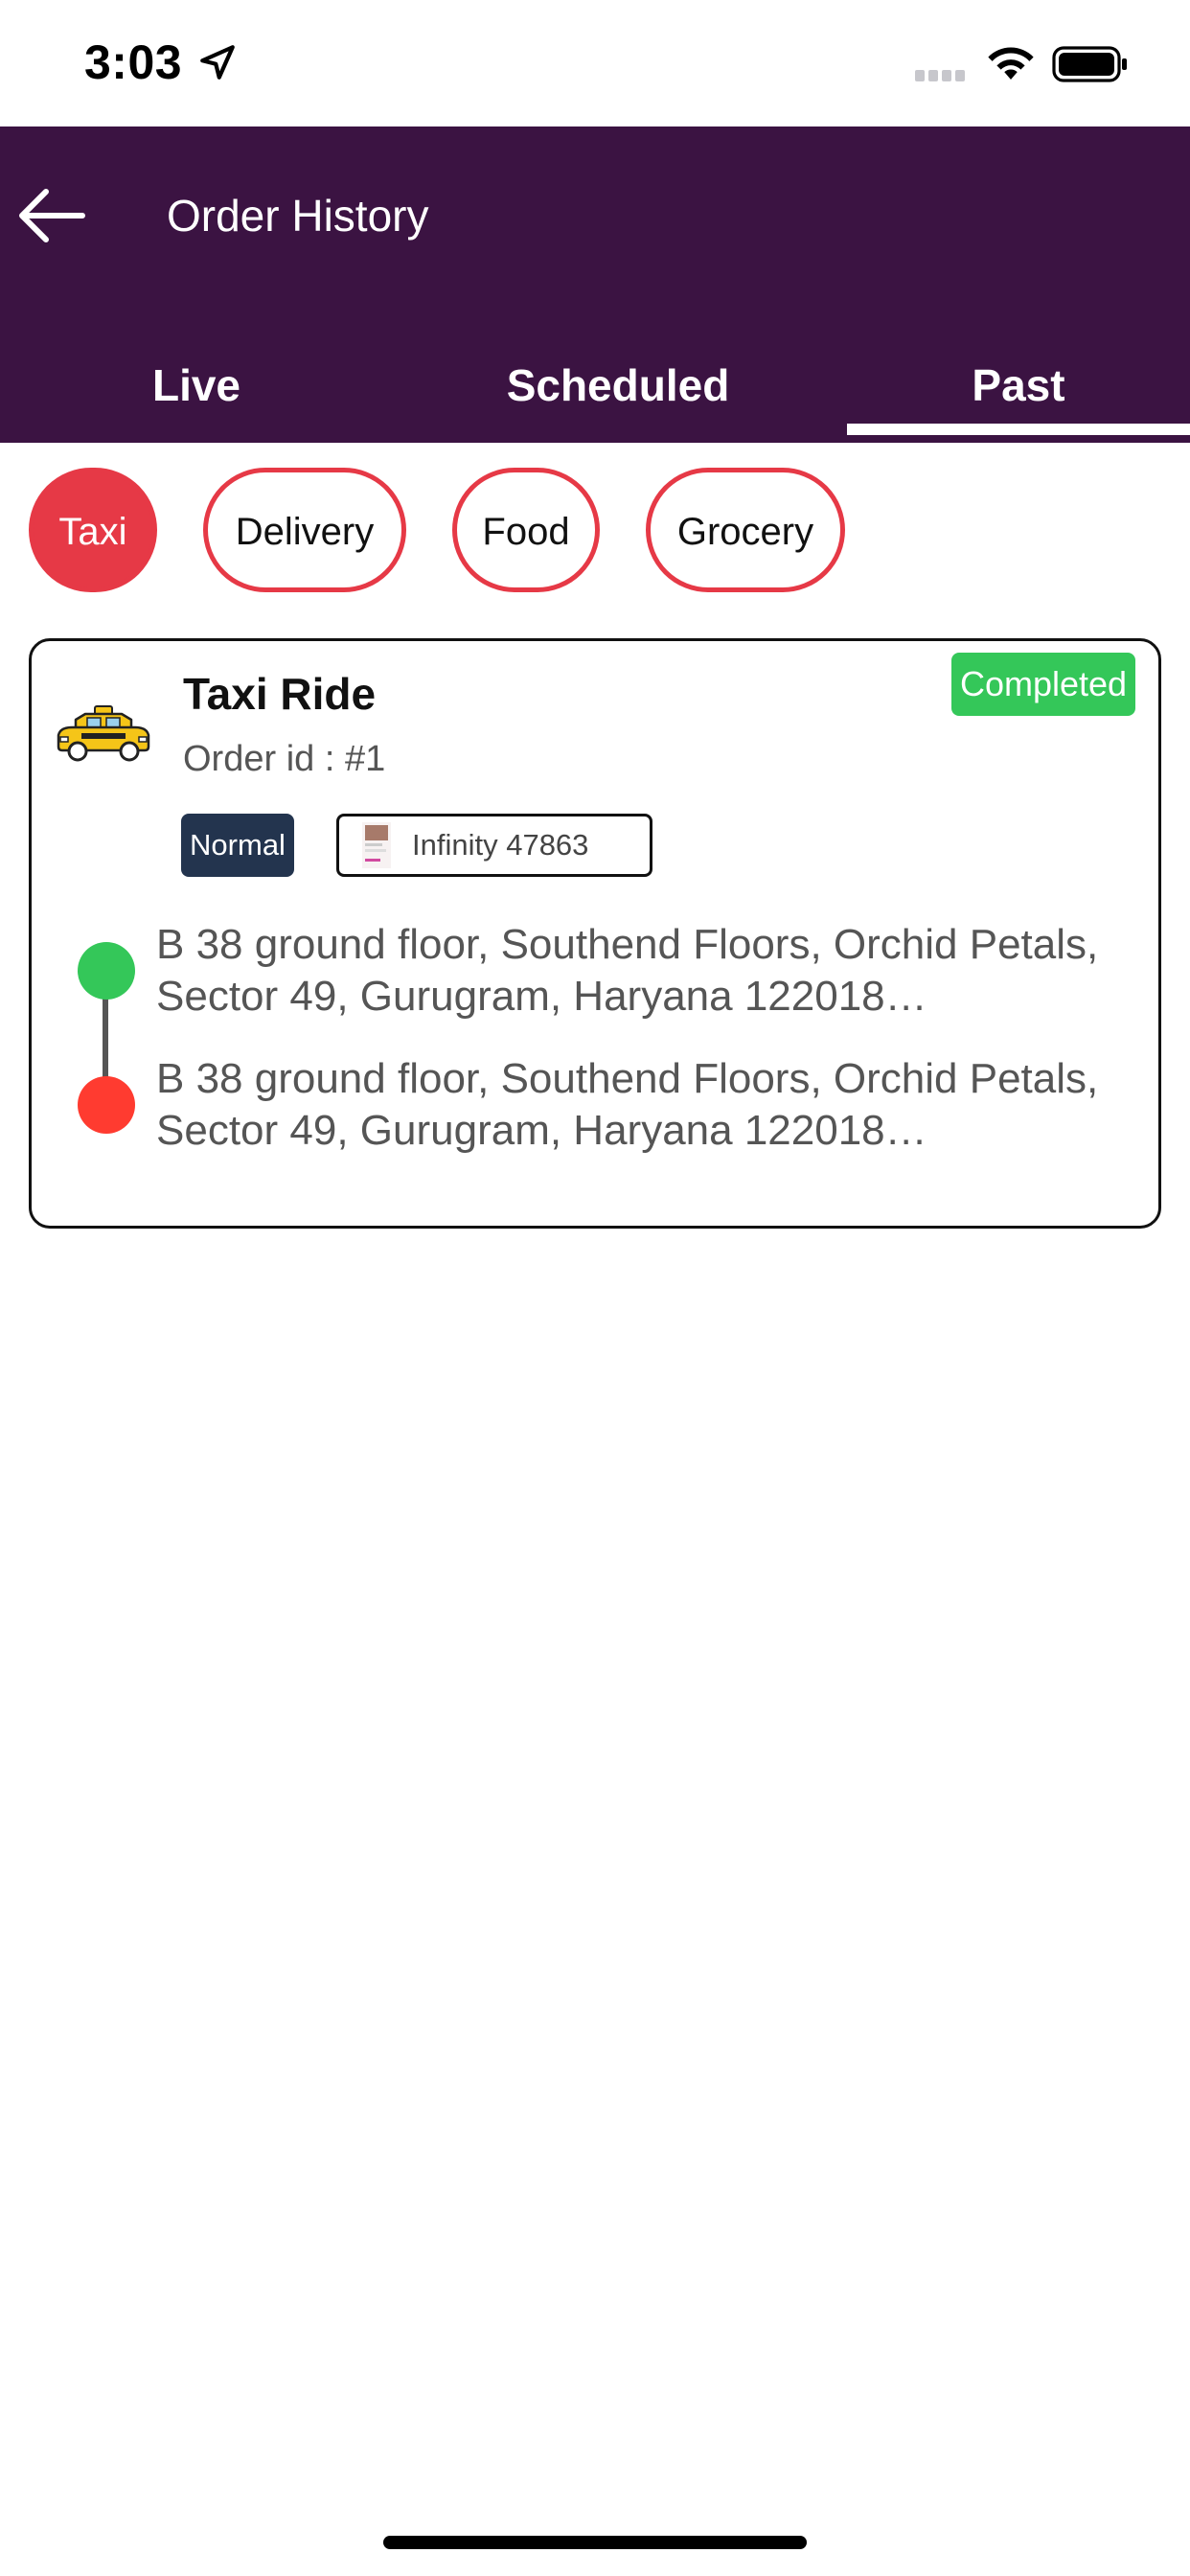 The width and height of the screenshot is (1190, 2576). Describe the element at coordinates (133, 62) in the screenshot. I see `status-time: 3:03` at that location.